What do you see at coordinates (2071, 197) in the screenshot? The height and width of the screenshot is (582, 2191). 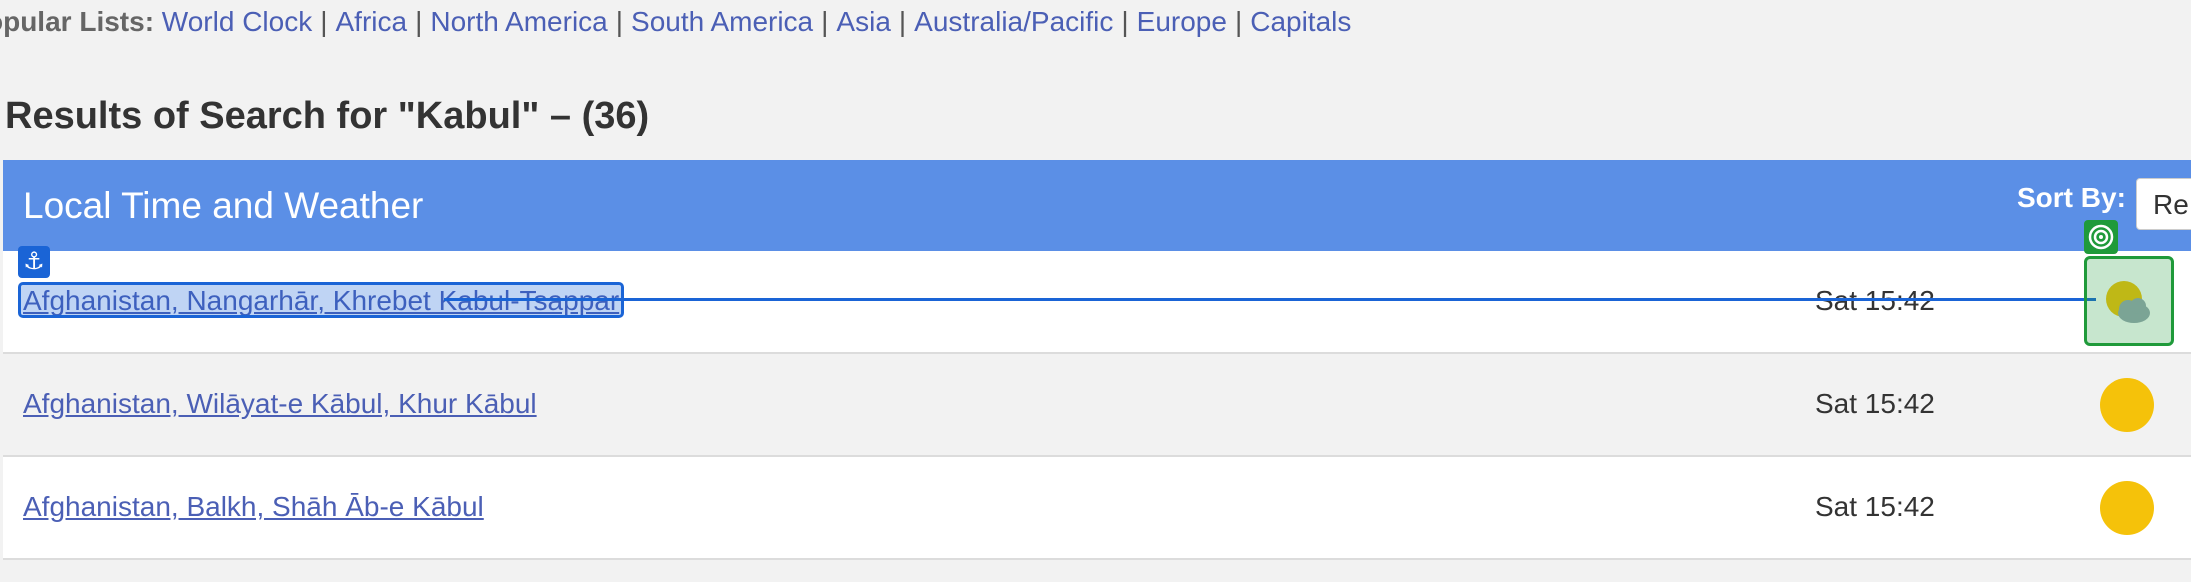 I see `sort-by-label: Sort By:` at bounding box center [2071, 197].